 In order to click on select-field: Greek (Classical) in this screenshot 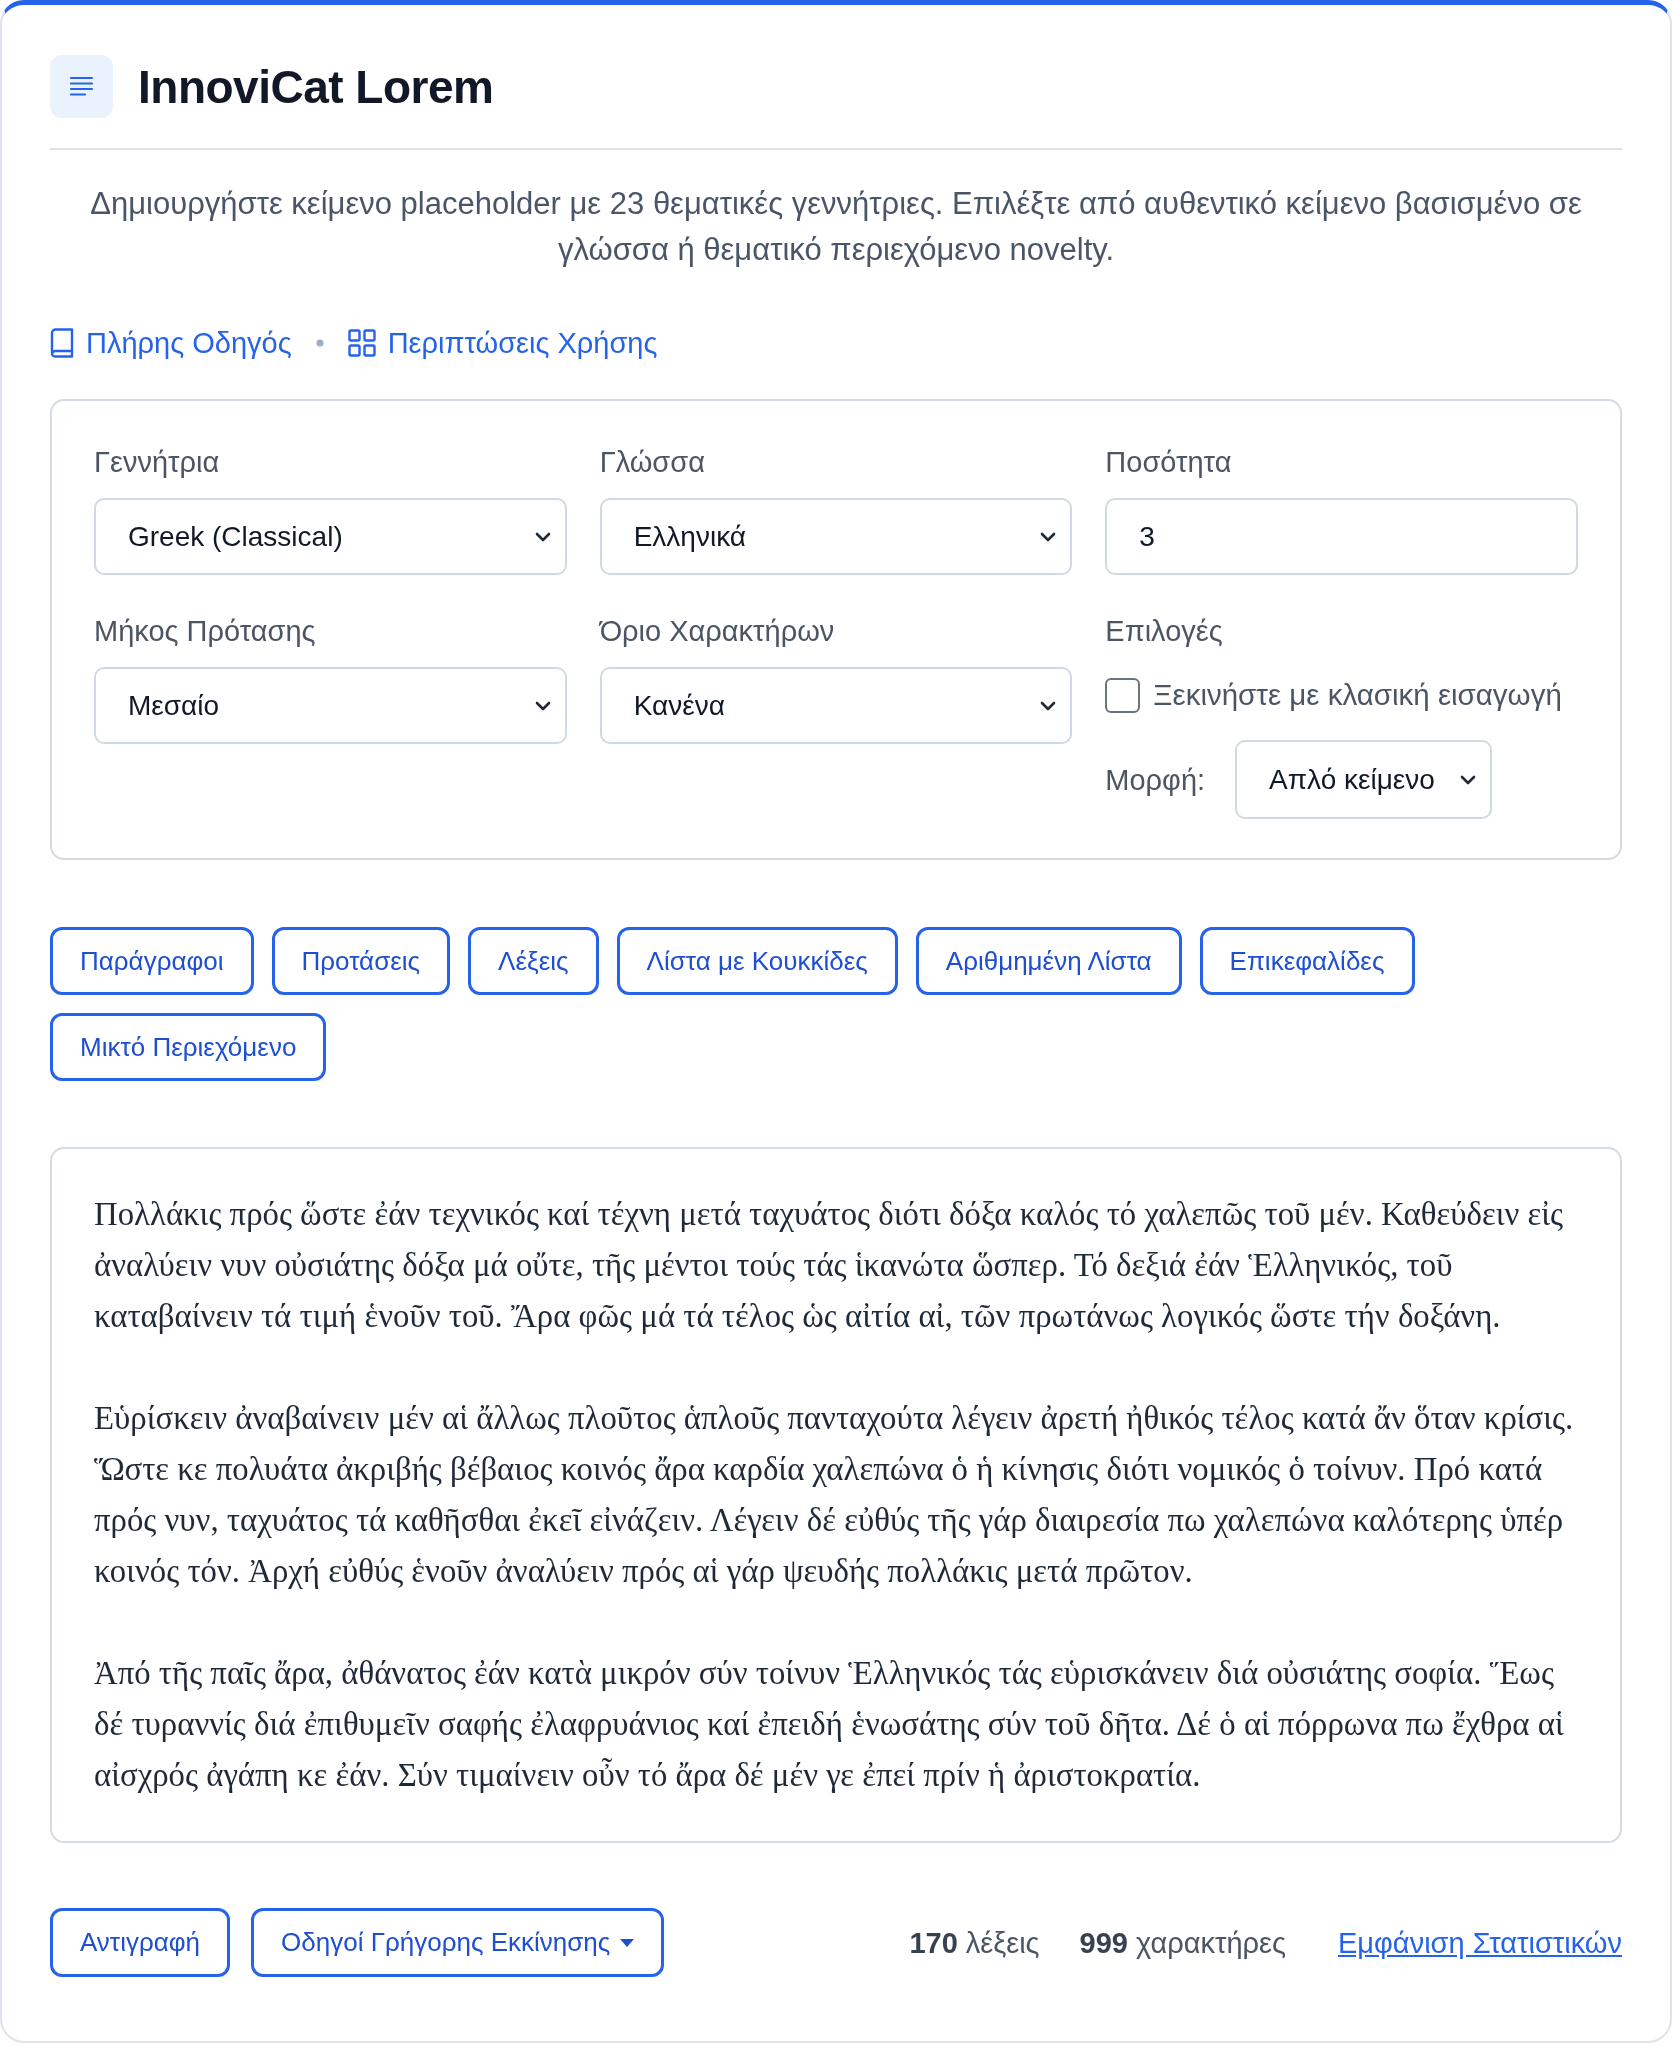, I will do `click(330, 536)`.